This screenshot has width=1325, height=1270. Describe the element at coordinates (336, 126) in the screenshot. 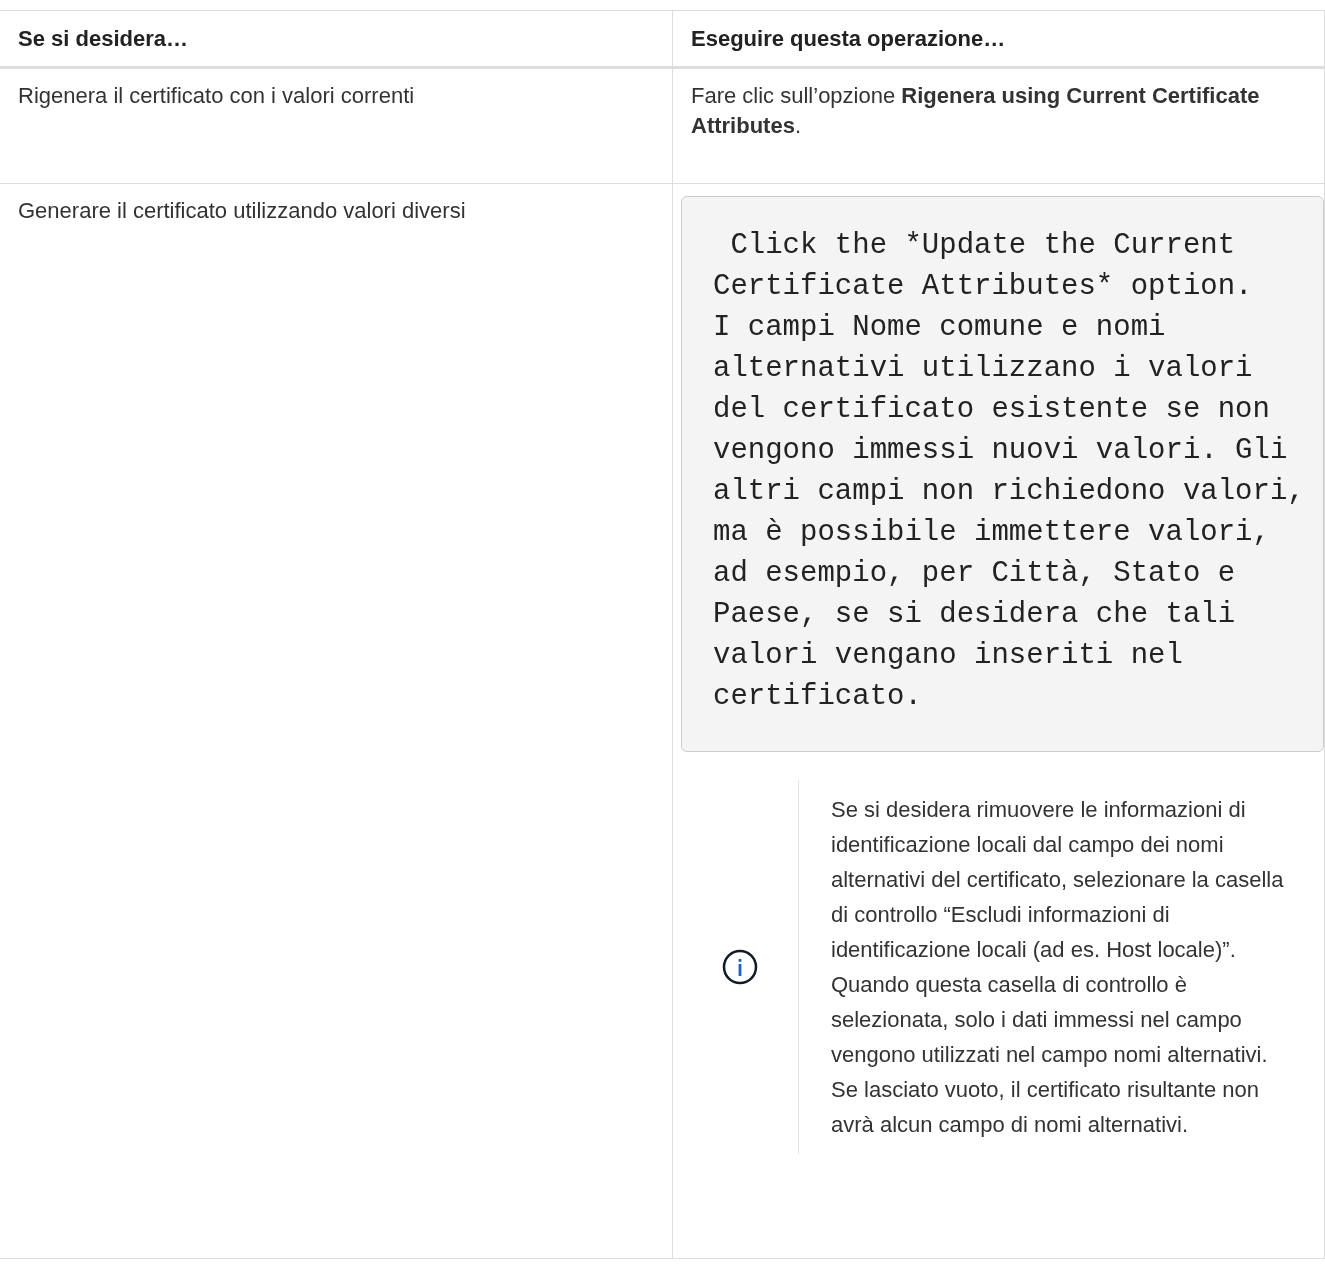

I see `table-cell: Rigenera il certificato con i valori correnti` at that location.